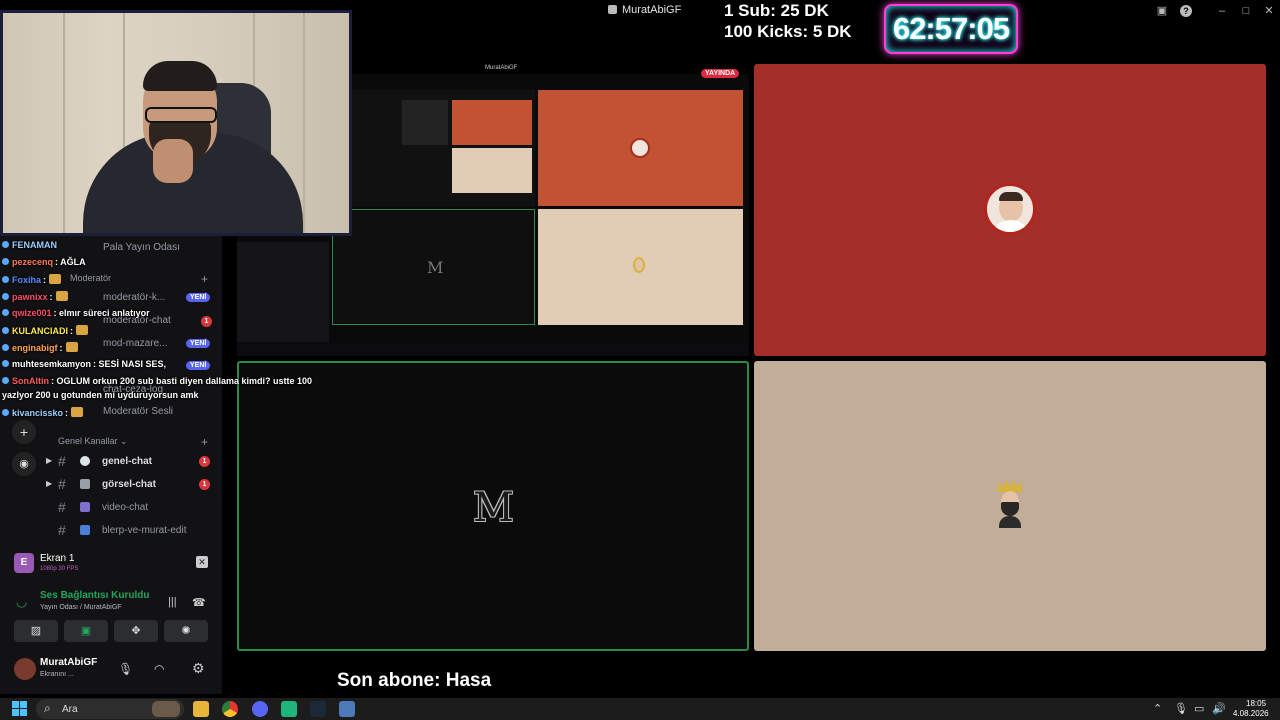 The image size is (1280, 720). What do you see at coordinates (22, 601) in the screenshot?
I see `signal-icon: ◡` at bounding box center [22, 601].